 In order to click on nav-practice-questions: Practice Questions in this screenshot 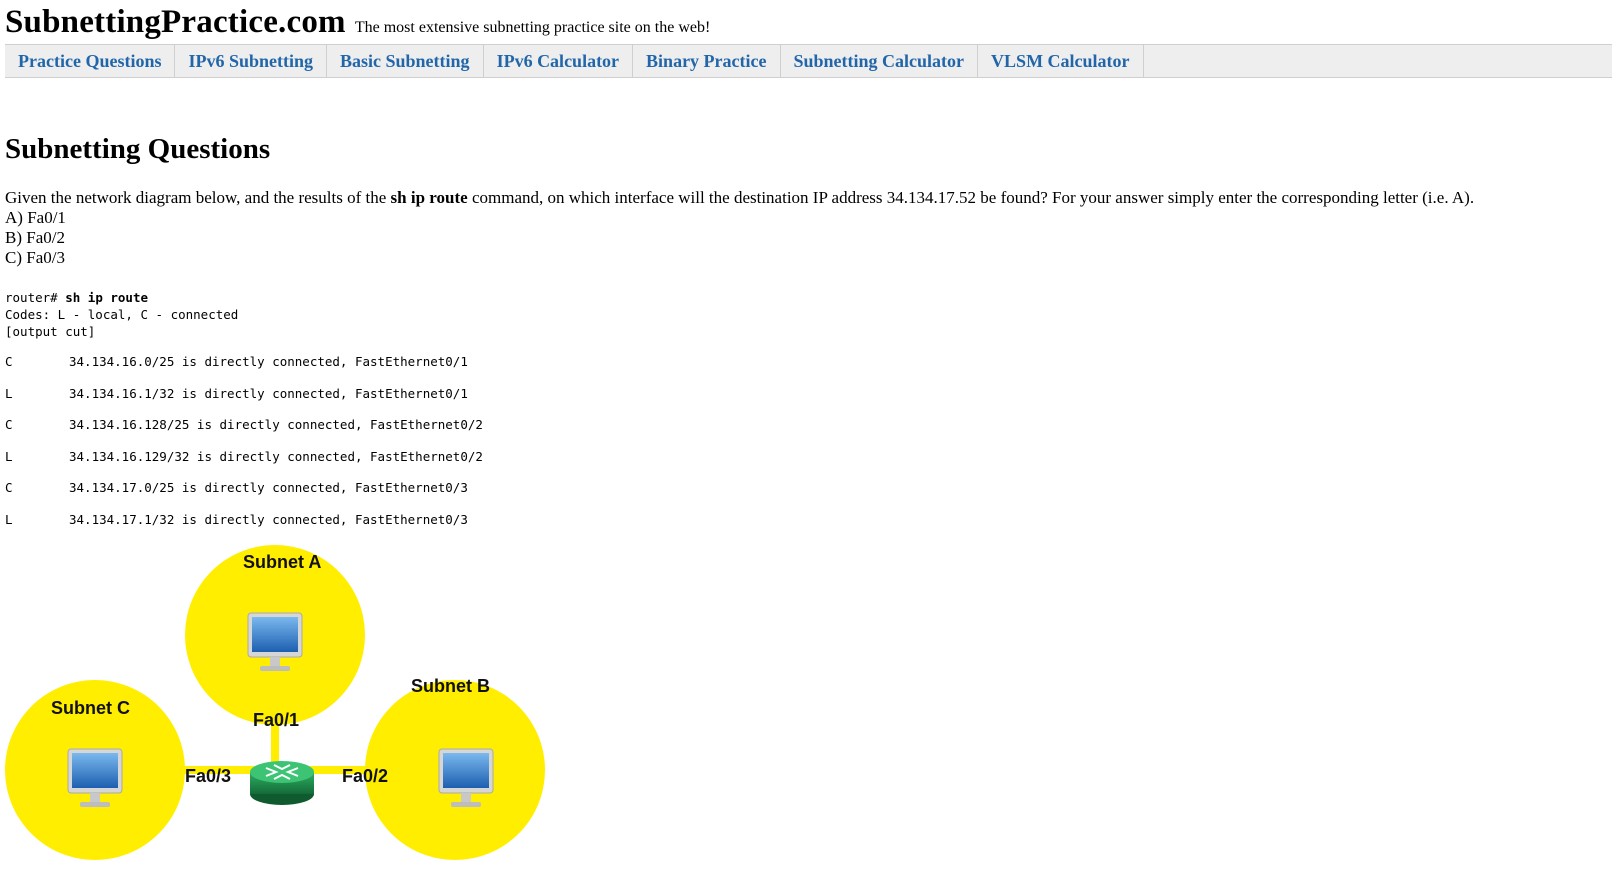, I will do `click(90, 61)`.